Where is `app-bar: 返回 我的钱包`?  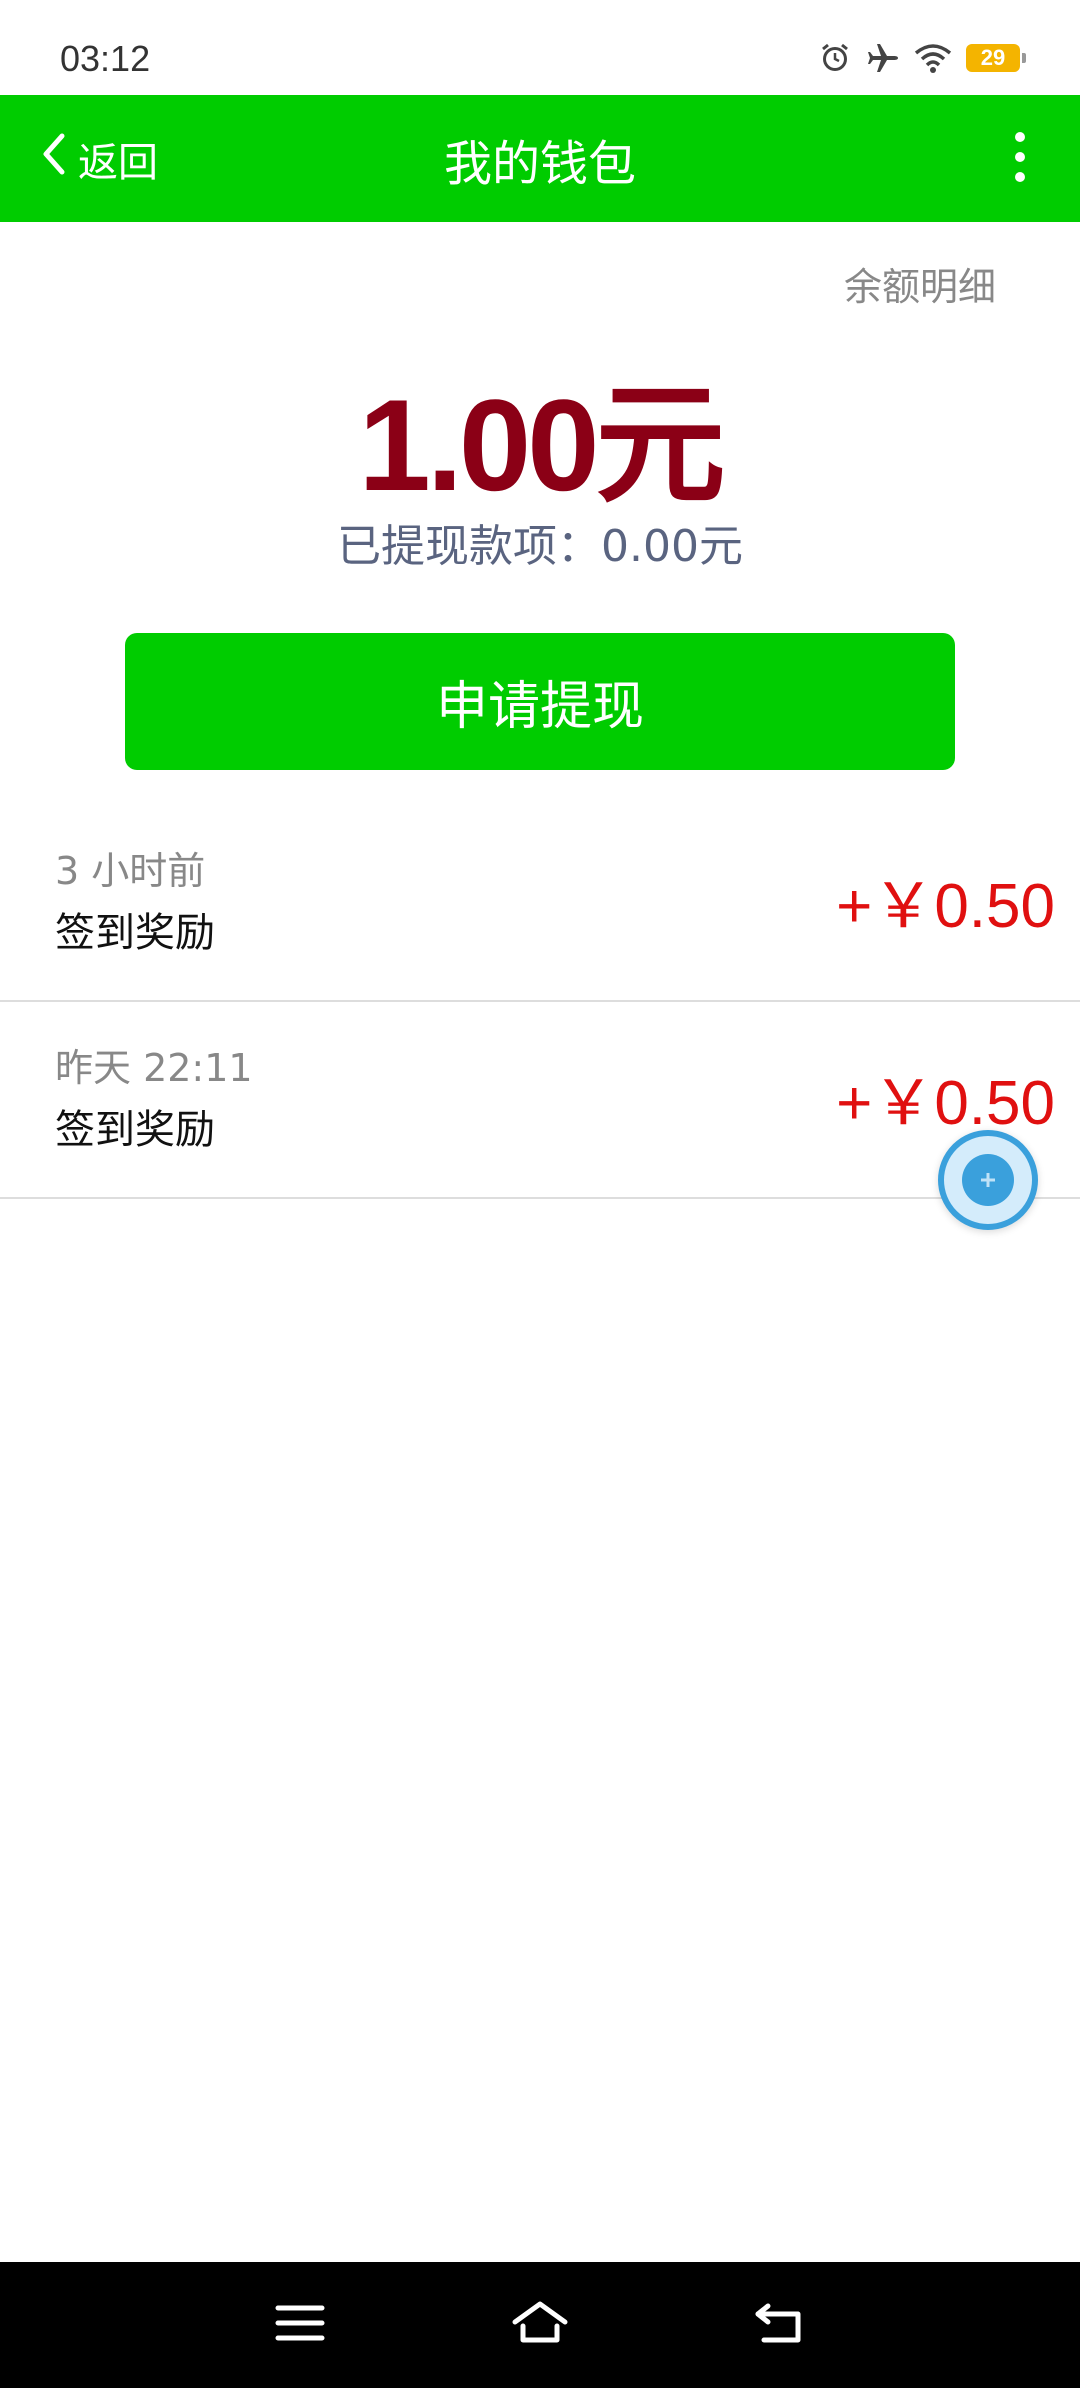 app-bar: 返回 我的钱包 is located at coordinates (540, 158).